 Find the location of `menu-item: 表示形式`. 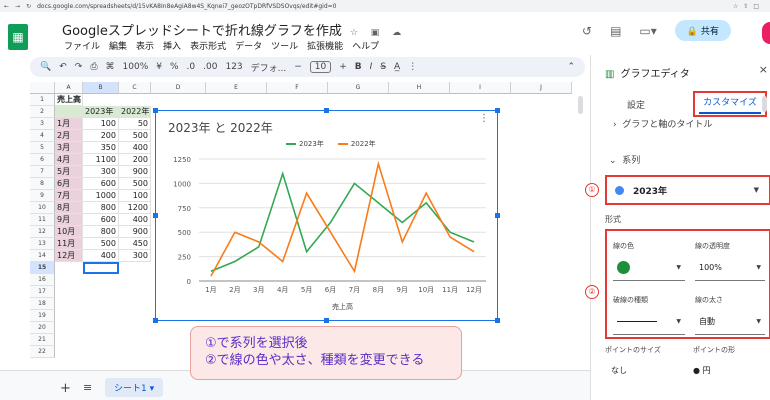

menu-item: 表示形式 is located at coordinates (208, 45).